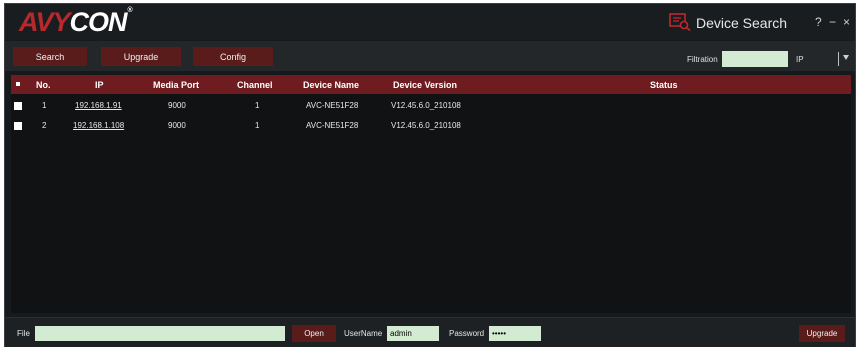 The image size is (860, 350). What do you see at coordinates (846, 57) in the screenshot?
I see `chevron-down-icon` at bounding box center [846, 57].